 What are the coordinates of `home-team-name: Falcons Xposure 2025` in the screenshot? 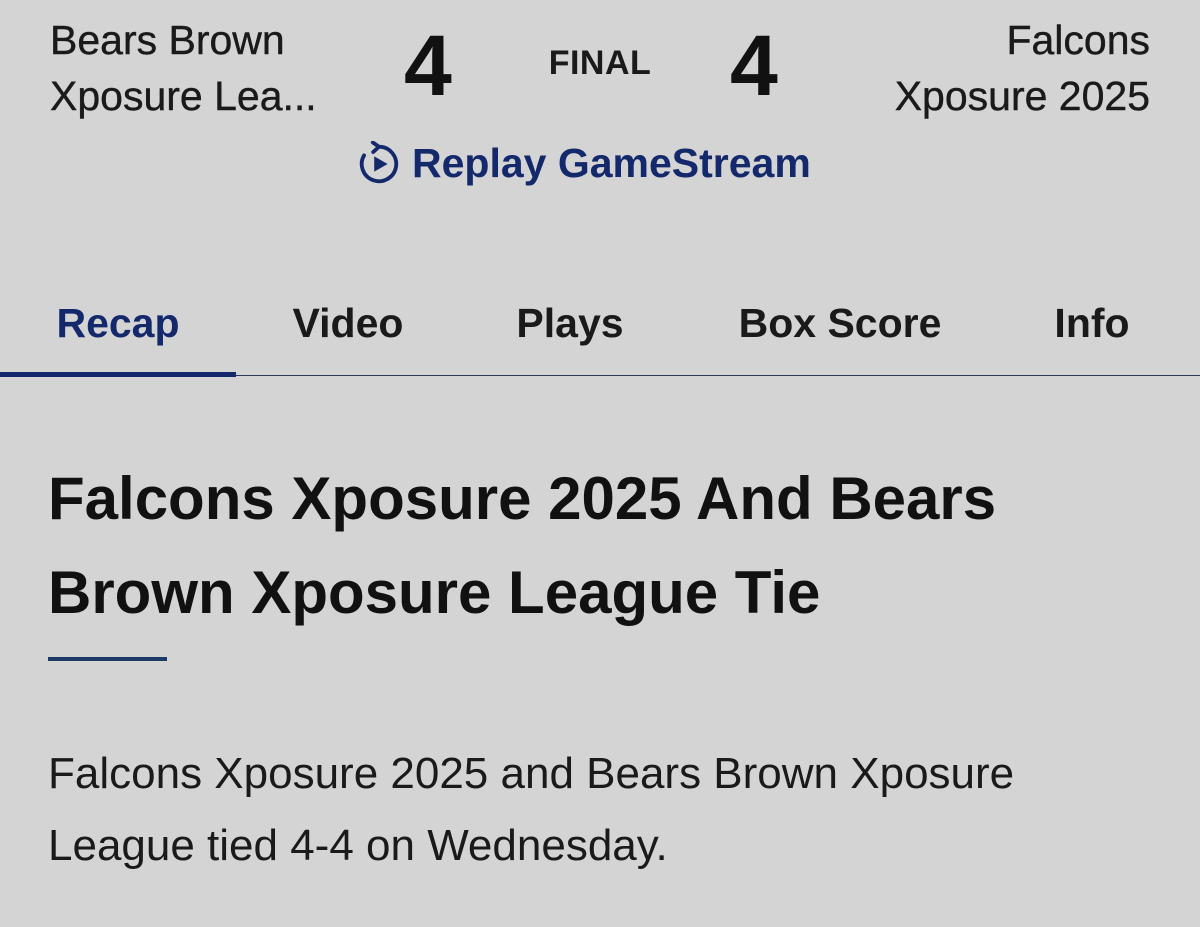 It's located at (985, 68).